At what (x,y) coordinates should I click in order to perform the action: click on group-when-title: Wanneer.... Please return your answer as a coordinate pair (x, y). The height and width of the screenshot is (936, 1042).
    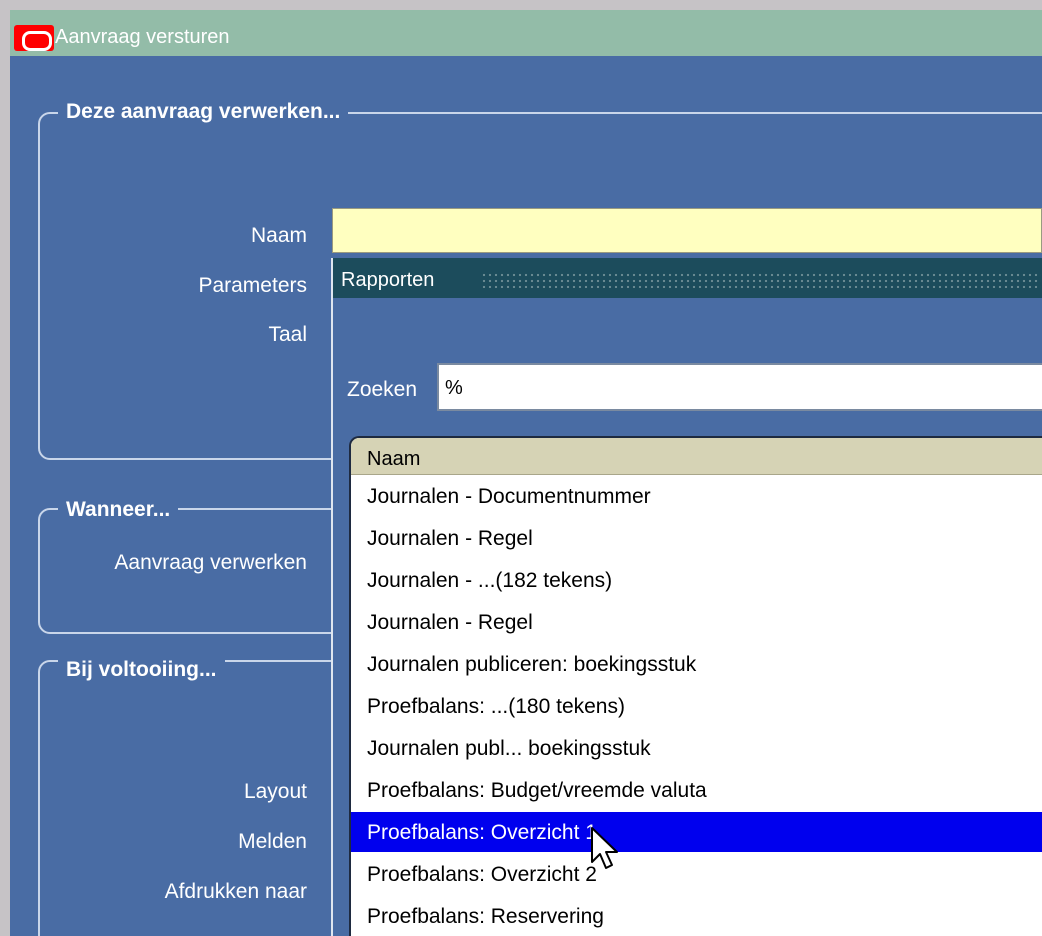
    Looking at the image, I should click on (118, 510).